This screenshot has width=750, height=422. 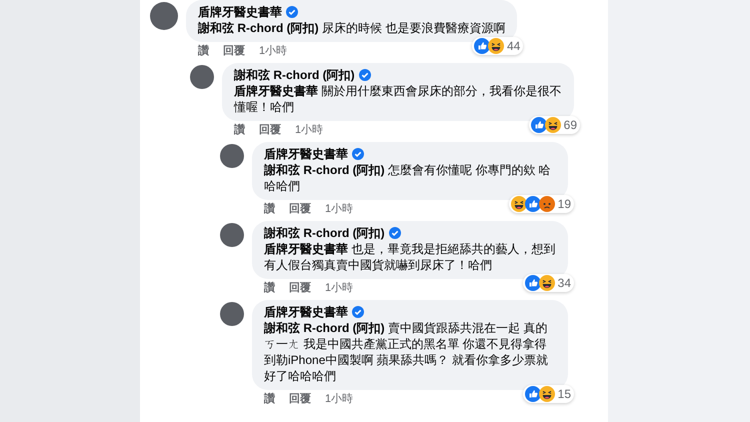 I want to click on comment-text: 謝和弦 R-chord (阿扣) 尿床的時候 也是要浪費醫療資源啊, so click(x=352, y=28).